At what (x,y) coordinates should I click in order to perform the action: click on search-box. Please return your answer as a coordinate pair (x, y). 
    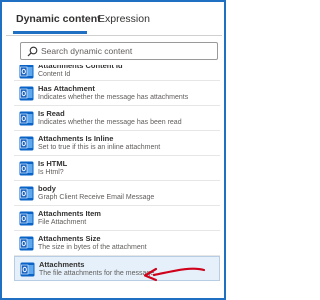
    Looking at the image, I should click on (119, 51).